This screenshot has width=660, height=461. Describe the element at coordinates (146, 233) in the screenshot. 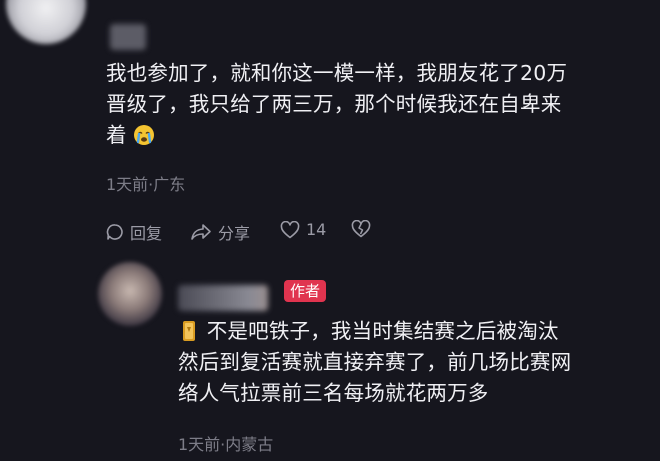

I see `reply-label: 回复` at that location.